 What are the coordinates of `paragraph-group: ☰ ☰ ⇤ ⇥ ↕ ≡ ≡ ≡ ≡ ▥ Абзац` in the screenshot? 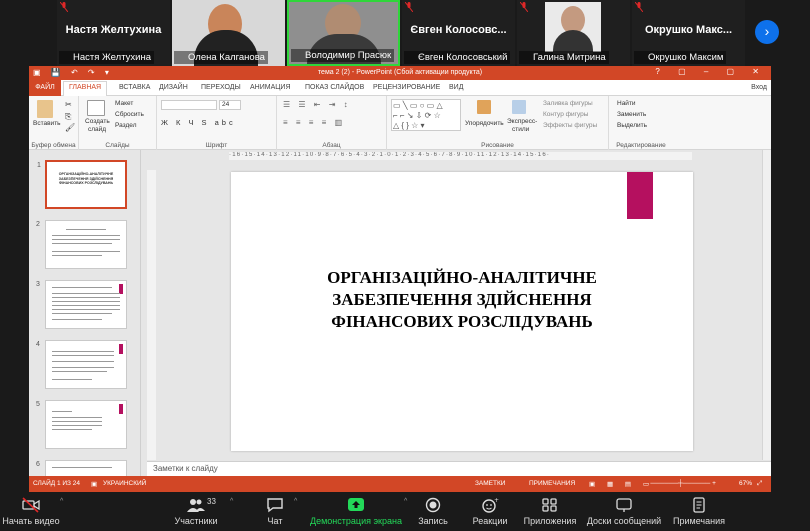 It's located at (332, 123).